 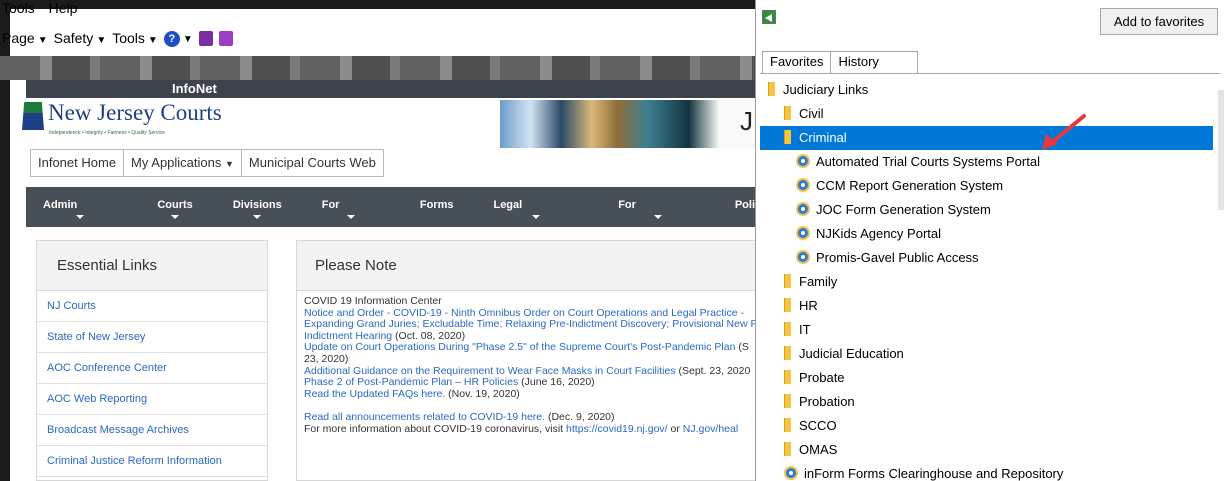 I want to click on nav-forms: Forms, so click(x=437, y=207).